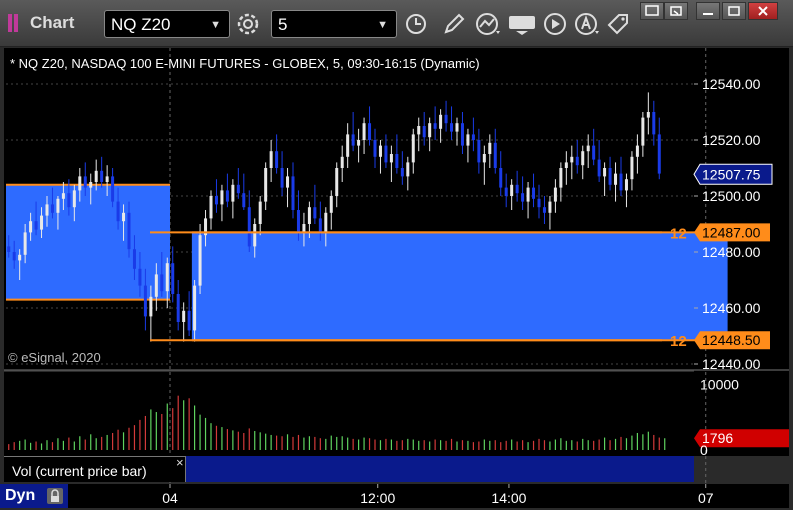 The width and height of the screenshot is (793, 510). I want to click on tag-icon, so click(617, 24).